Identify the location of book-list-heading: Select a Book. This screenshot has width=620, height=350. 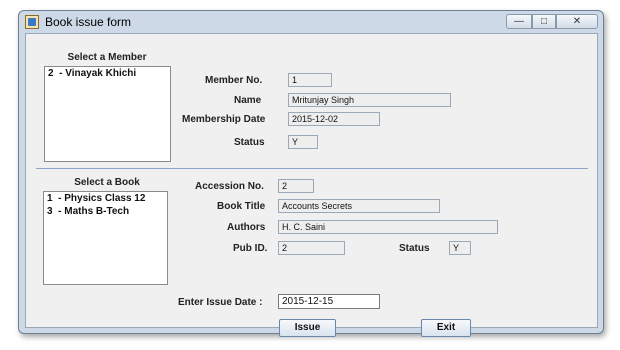
(107, 182).